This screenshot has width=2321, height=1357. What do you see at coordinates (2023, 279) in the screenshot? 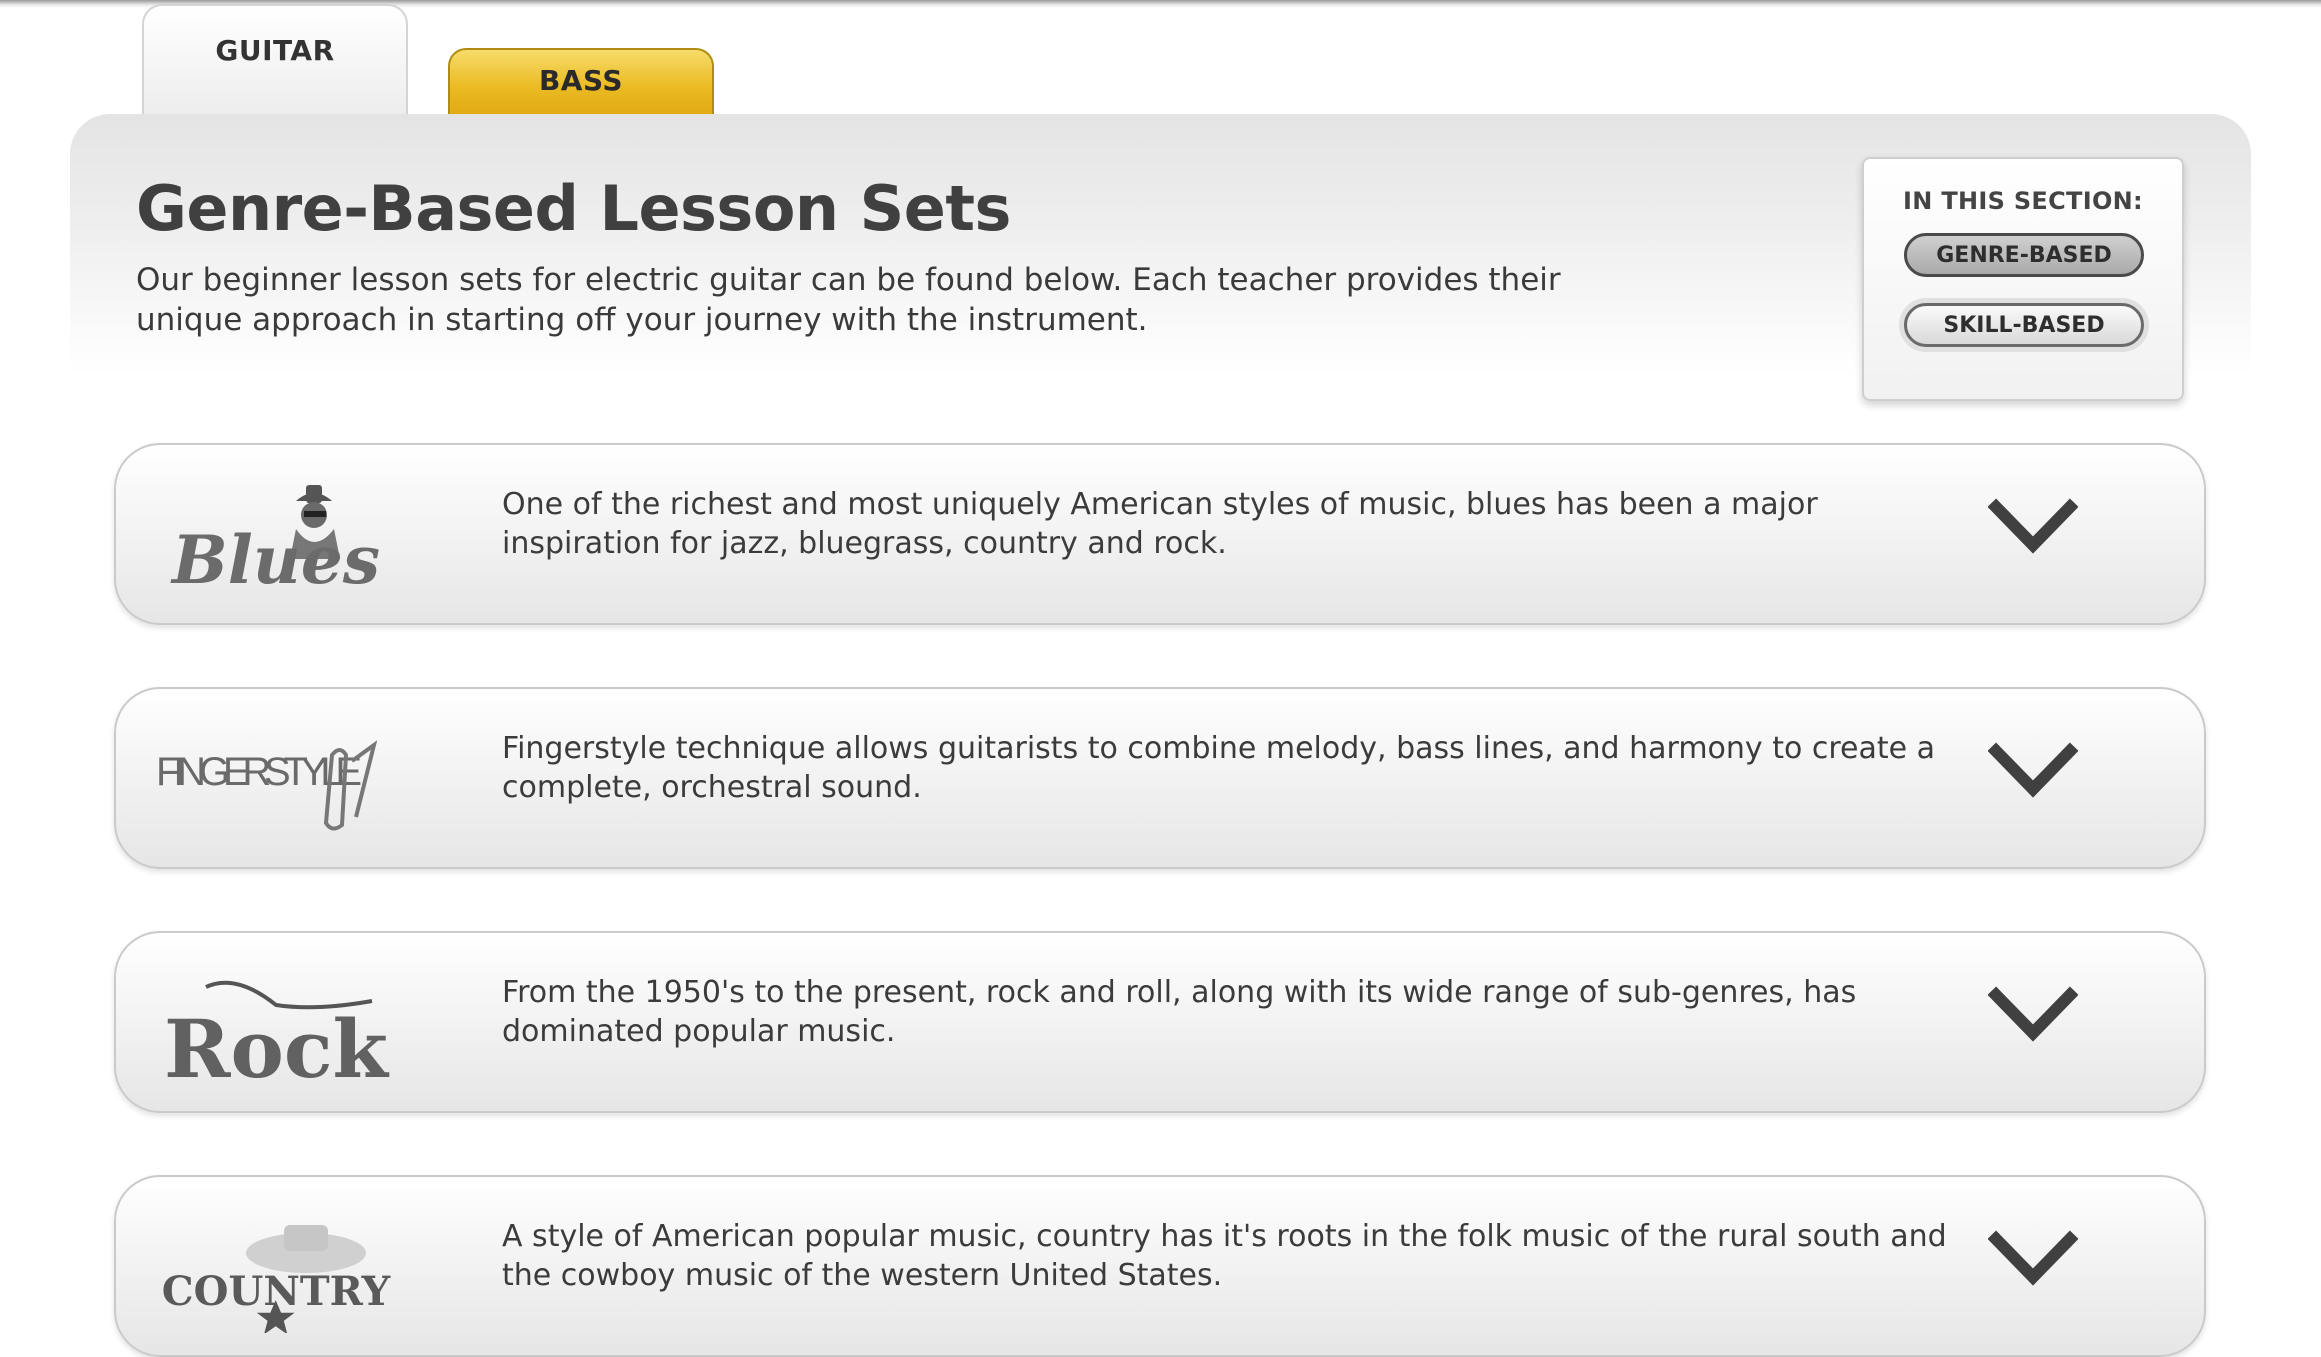
I see `in-this-section-box: IN THIS SECTION: GENRE-BASED SKILL-BASED` at bounding box center [2023, 279].